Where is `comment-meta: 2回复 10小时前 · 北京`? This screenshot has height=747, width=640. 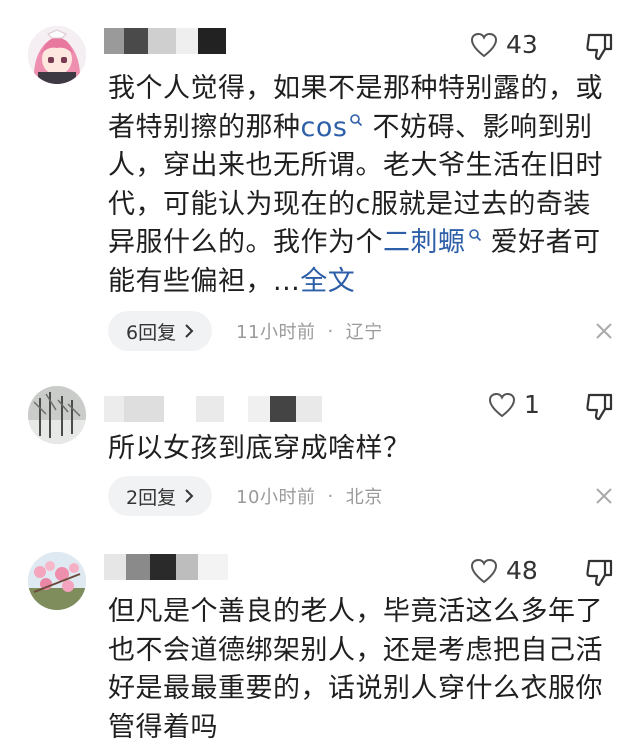 comment-meta: 2回复 10小时前 · 北京 is located at coordinates (245, 496).